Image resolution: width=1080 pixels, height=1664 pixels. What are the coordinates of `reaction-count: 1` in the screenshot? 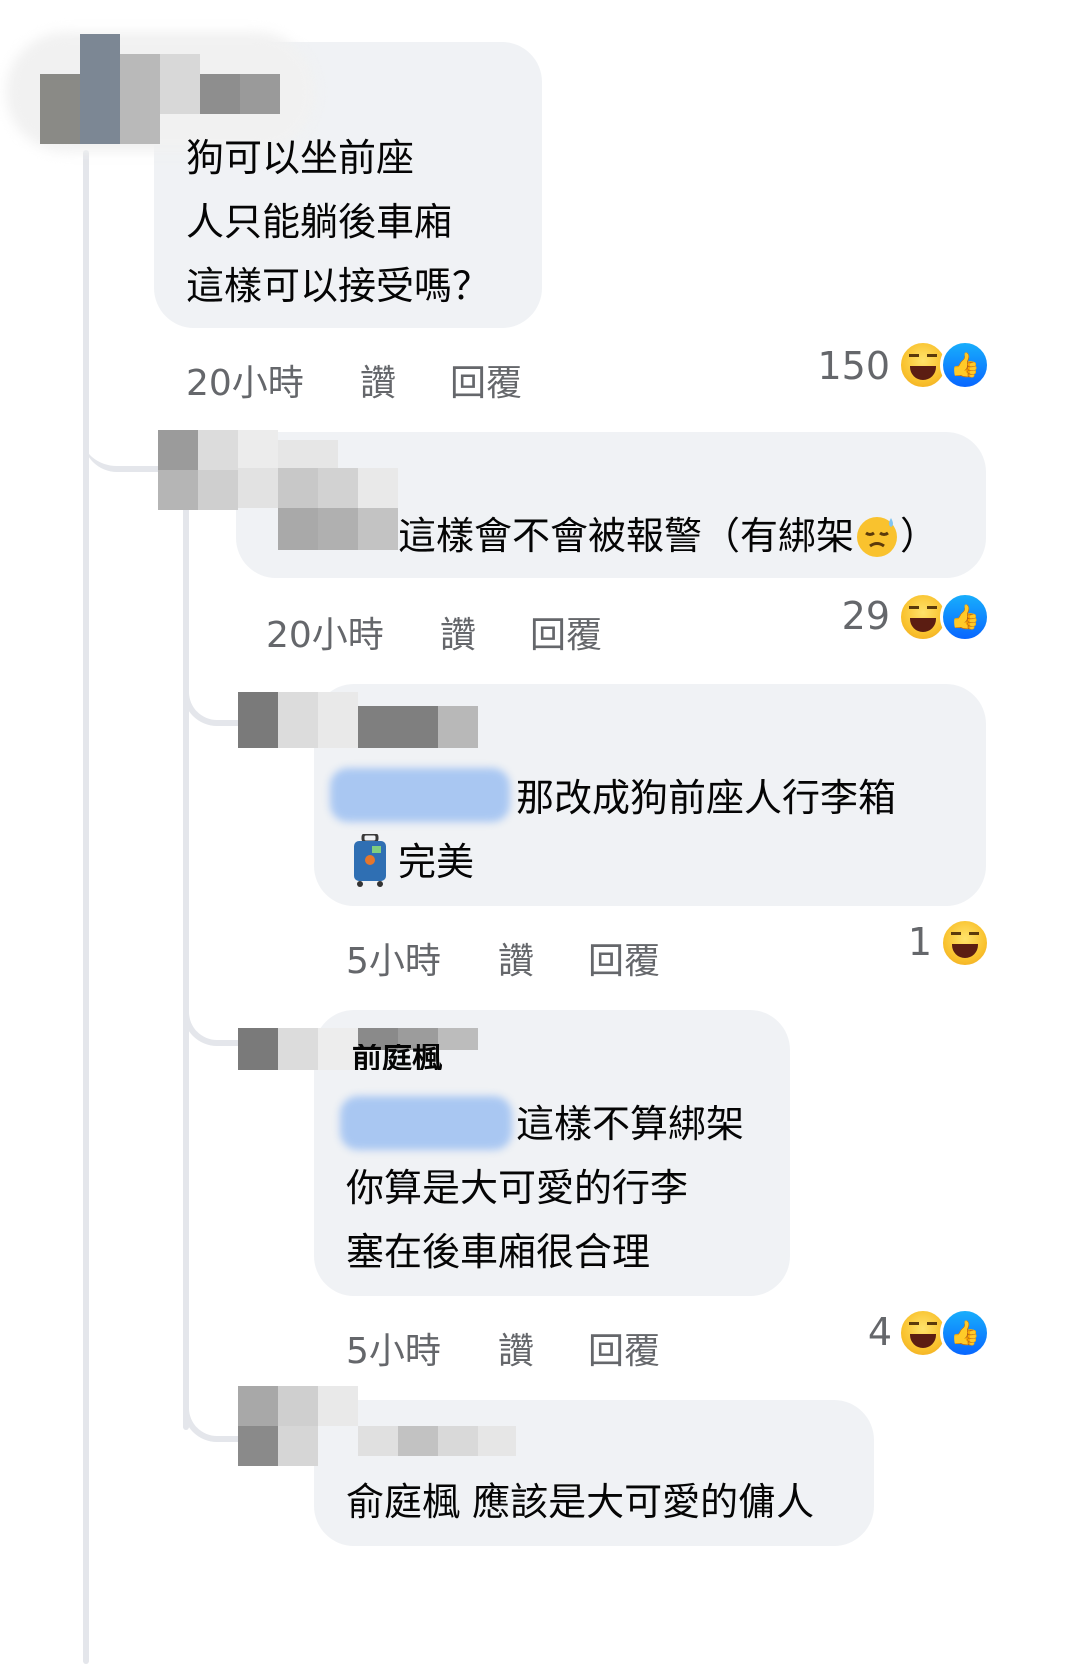 It's located at (906, 942).